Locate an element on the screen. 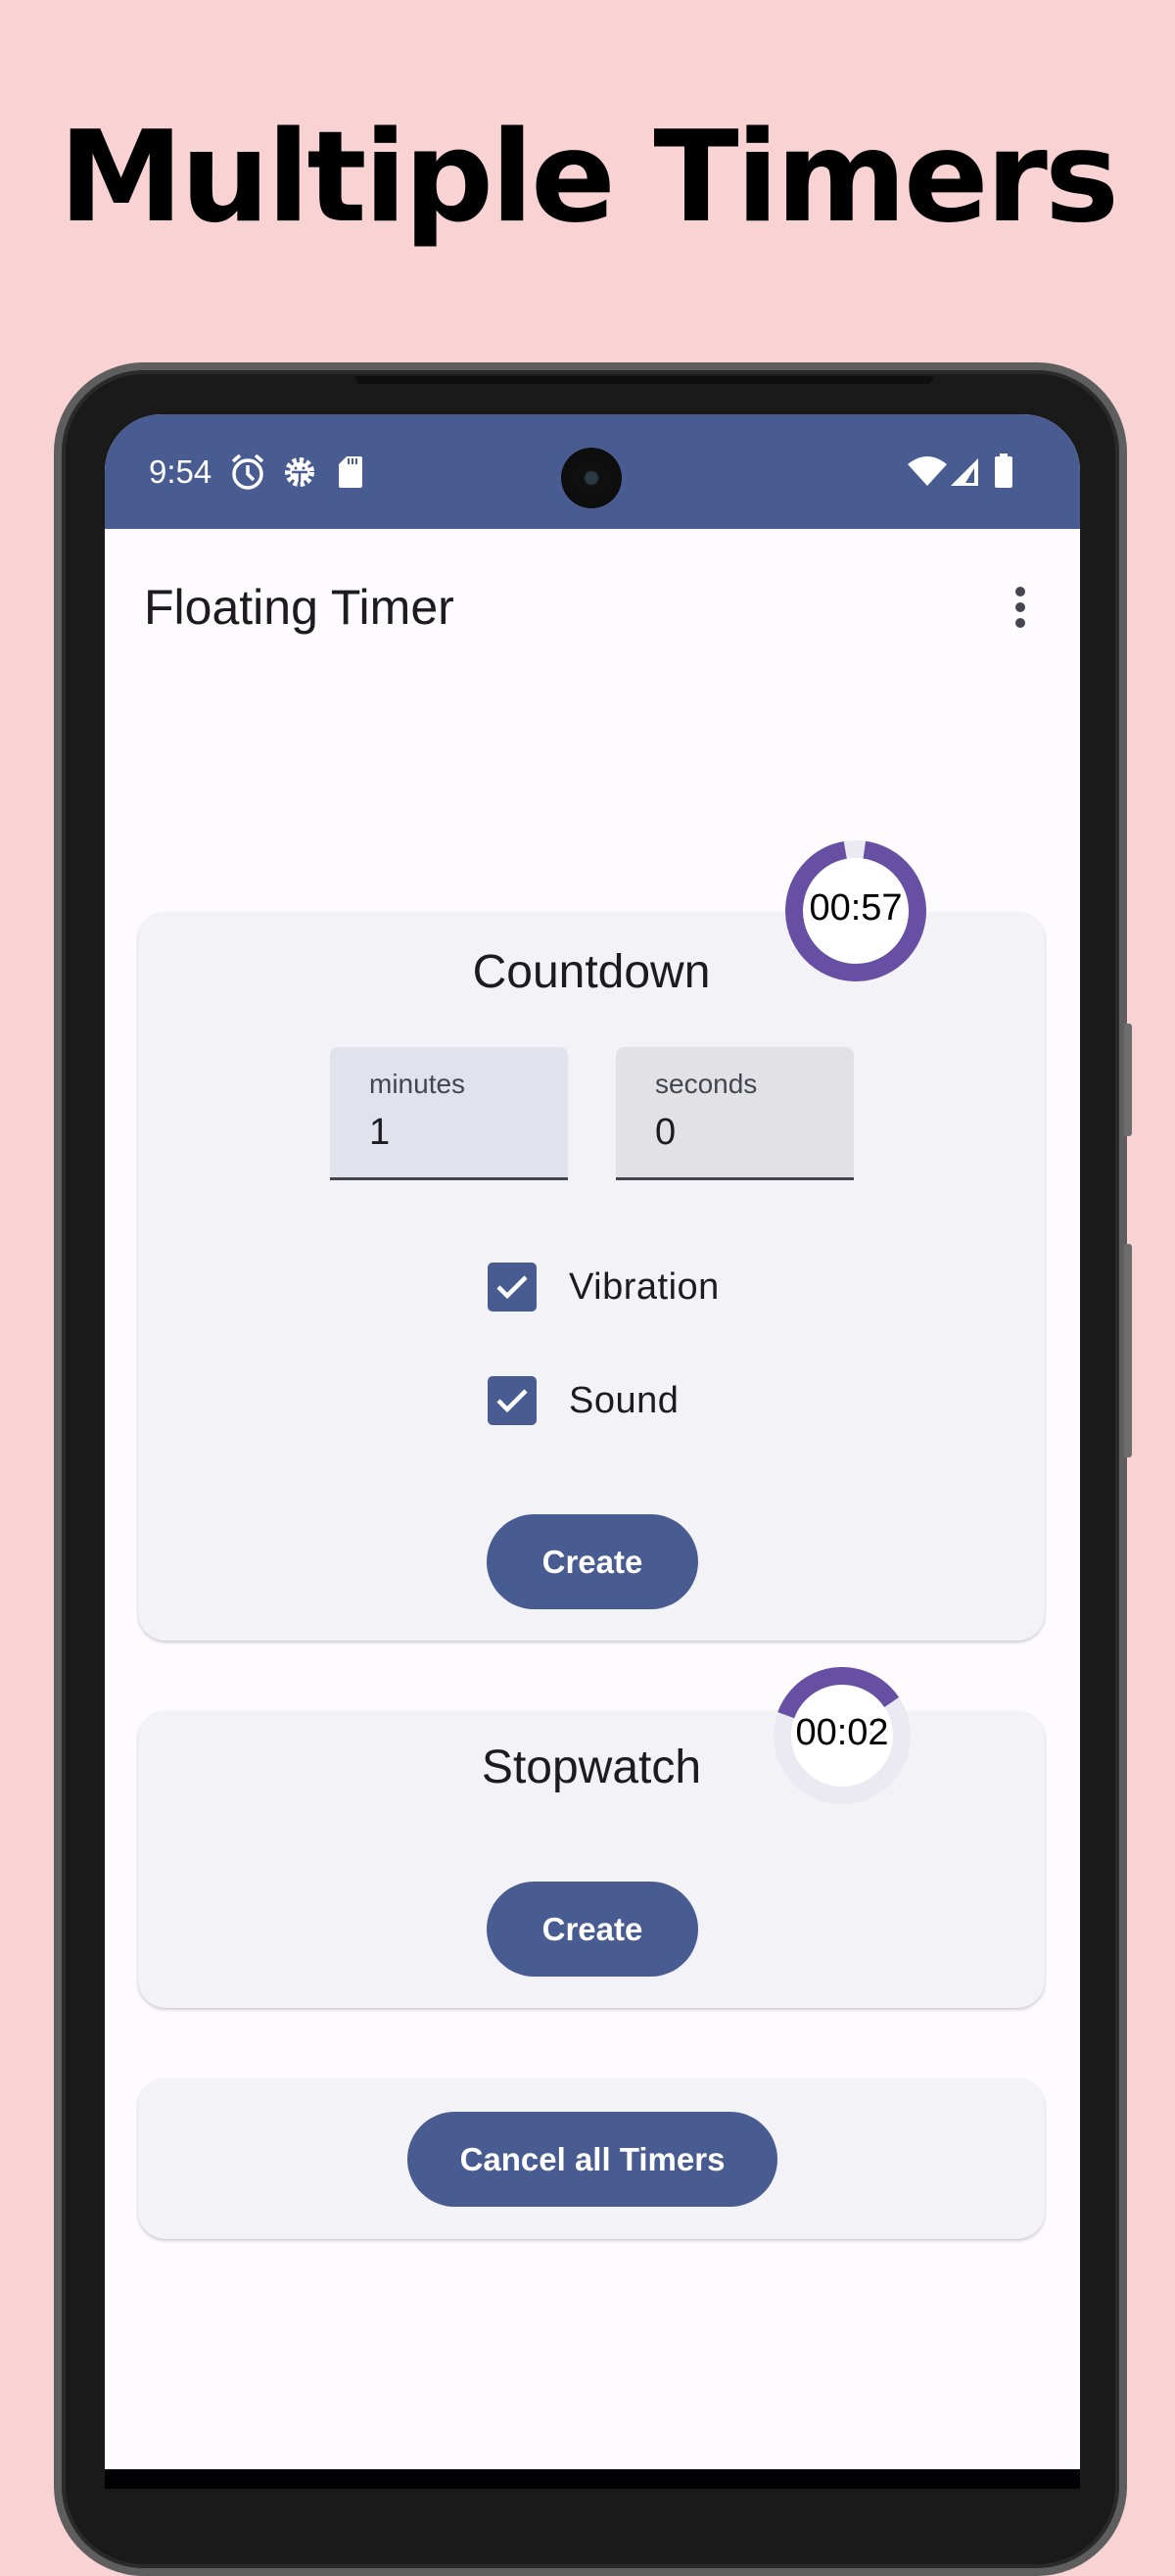 This screenshot has height=2576, width=1175. sound-checkbox is located at coordinates (512, 1400).